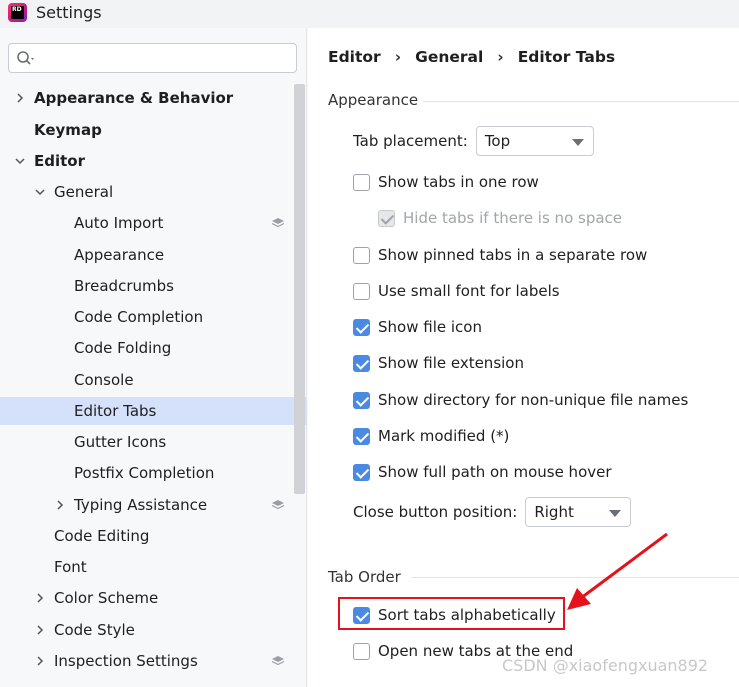  Describe the element at coordinates (458, 182) in the screenshot. I see `option-label: Show tabs in one row` at that location.